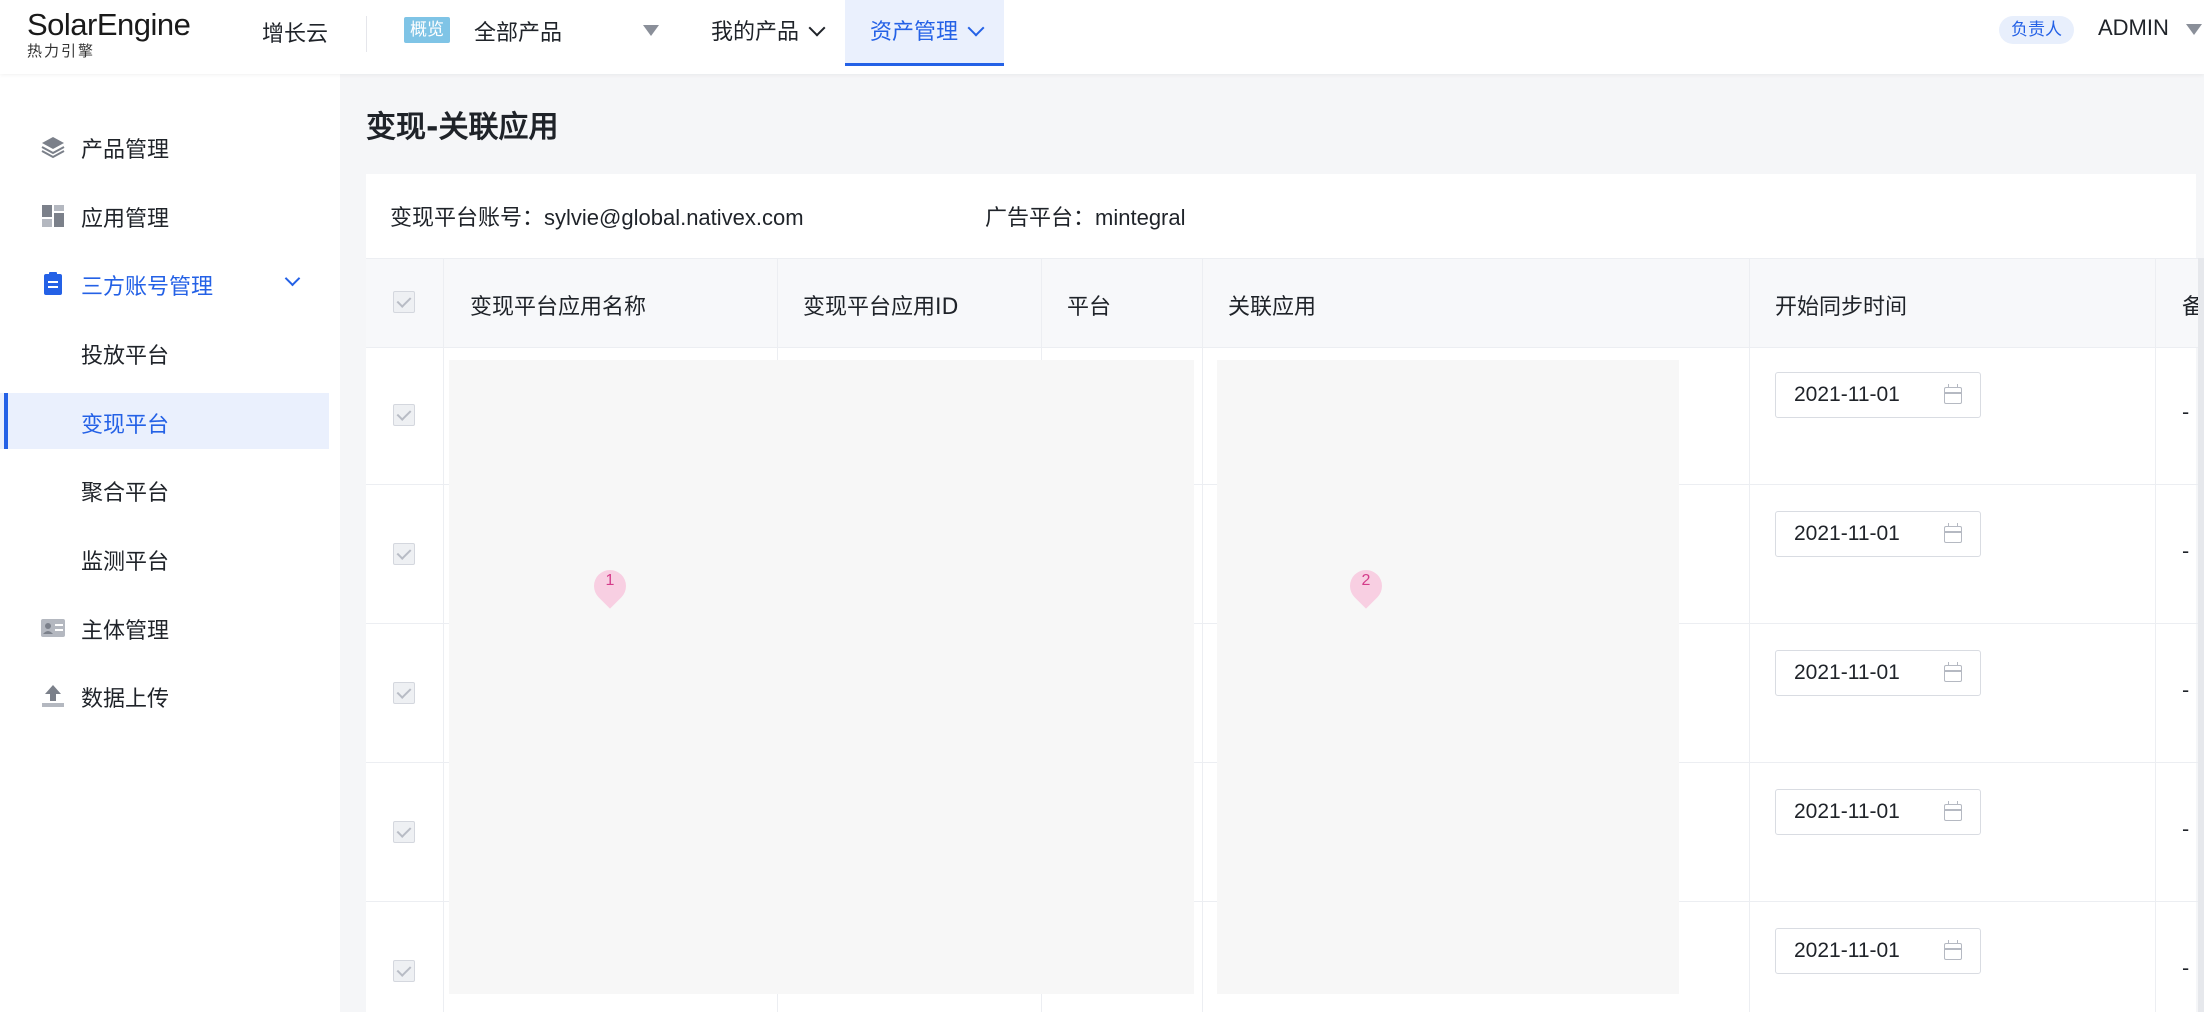 This screenshot has width=2204, height=1012. What do you see at coordinates (53, 696) in the screenshot?
I see `upload-icon` at bounding box center [53, 696].